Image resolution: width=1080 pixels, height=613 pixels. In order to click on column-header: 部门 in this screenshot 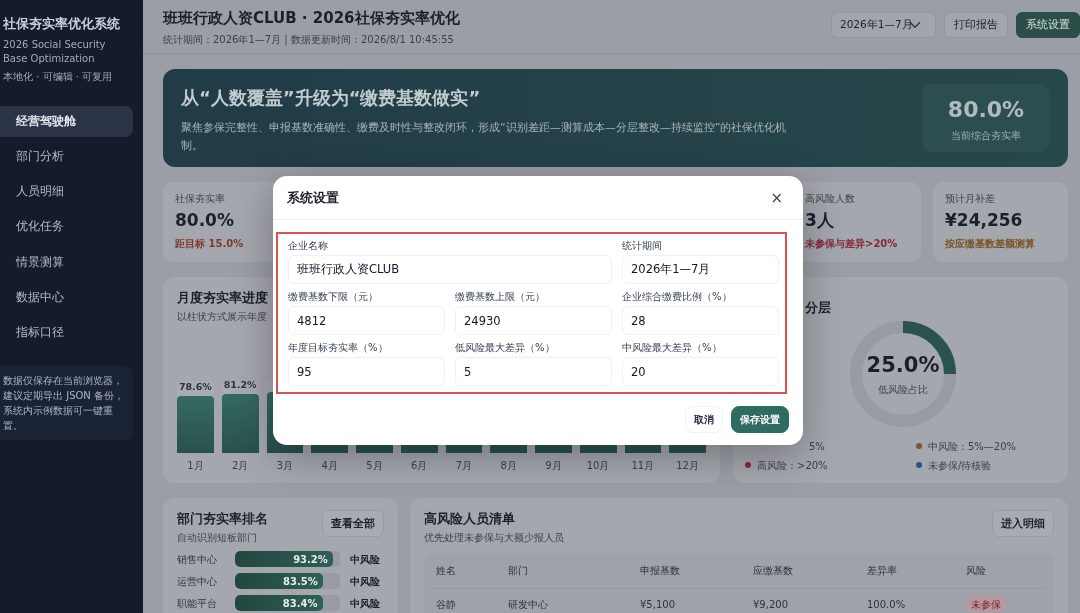, I will do `click(518, 571)`.